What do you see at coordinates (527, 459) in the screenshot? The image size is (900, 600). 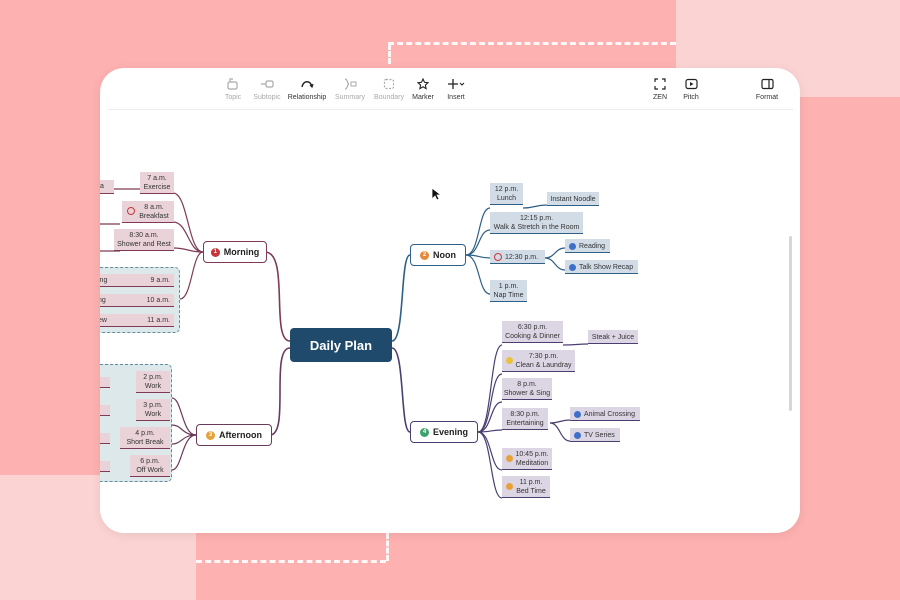 I see `evening-item-meditation: 10:45 p.m. Meditation` at bounding box center [527, 459].